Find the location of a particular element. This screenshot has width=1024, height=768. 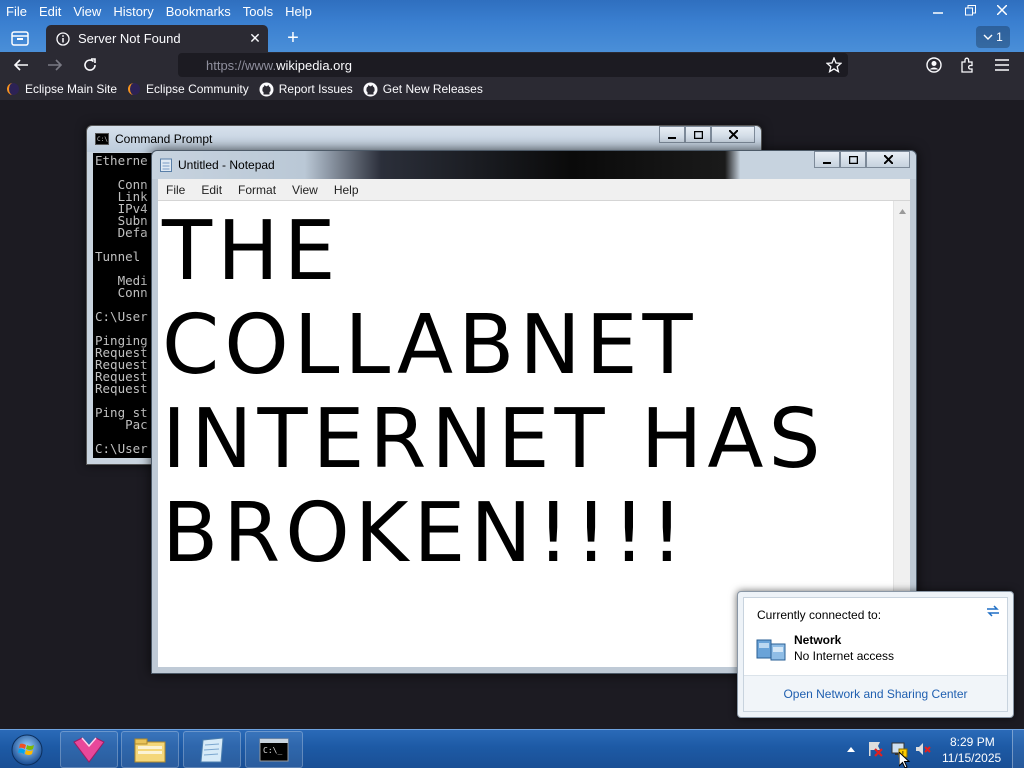

open-network-sharing-center-link: Open Network and Sharing Center is located at coordinates (875, 694).